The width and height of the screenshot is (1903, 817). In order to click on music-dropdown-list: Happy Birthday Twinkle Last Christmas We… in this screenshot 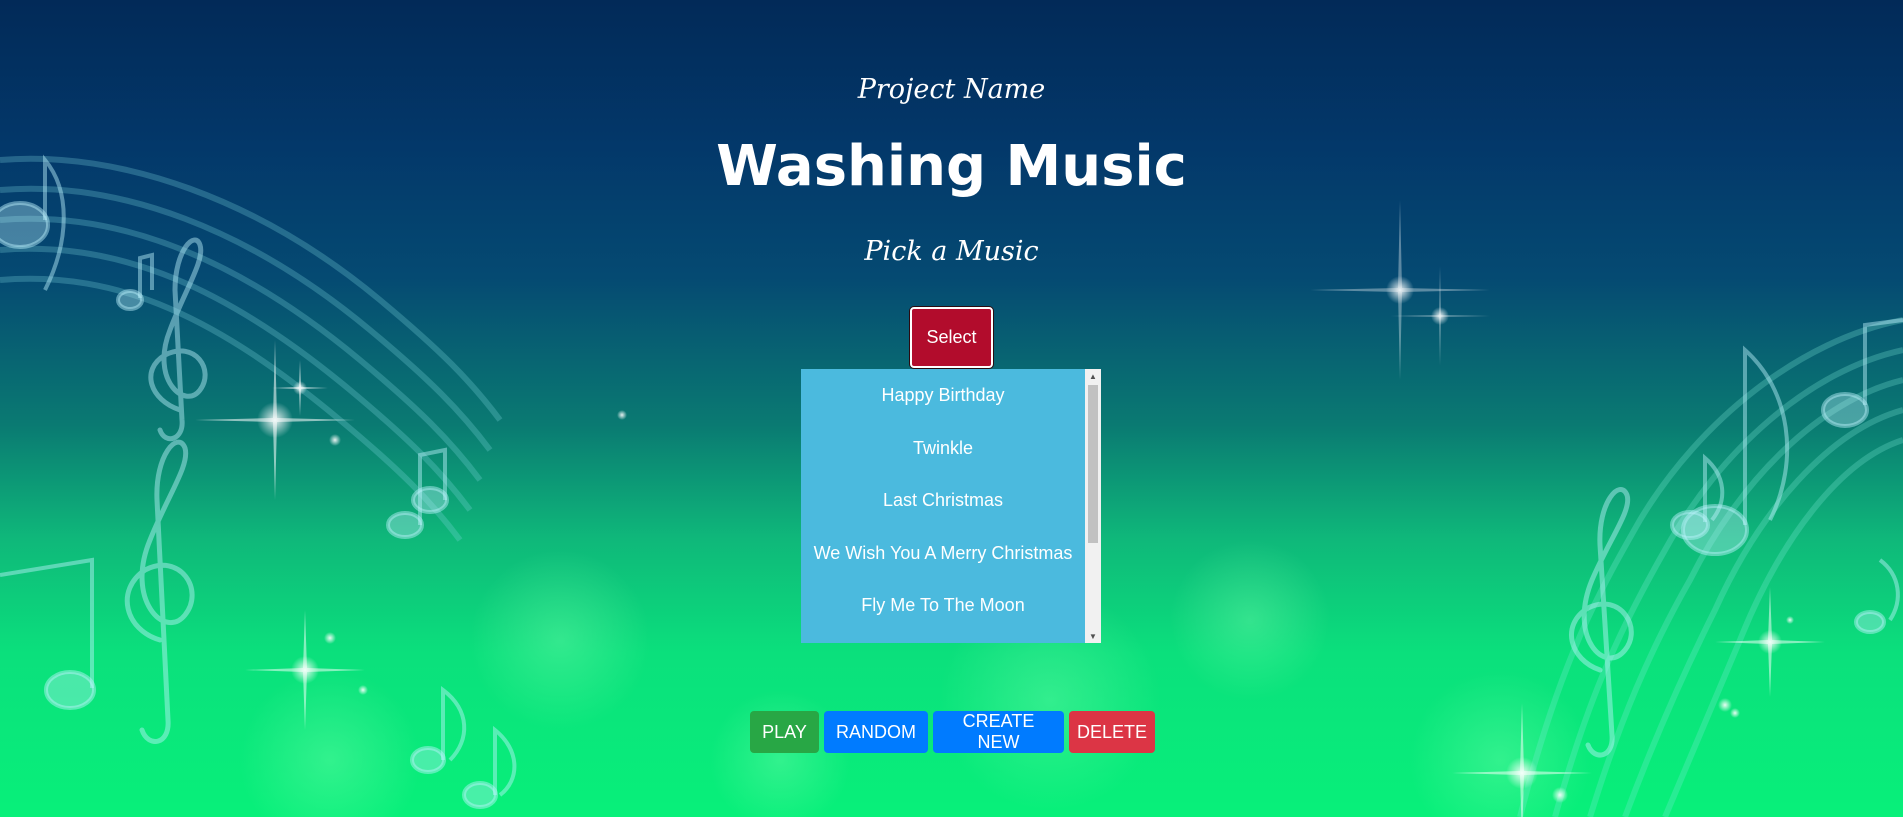, I will do `click(951, 506)`.